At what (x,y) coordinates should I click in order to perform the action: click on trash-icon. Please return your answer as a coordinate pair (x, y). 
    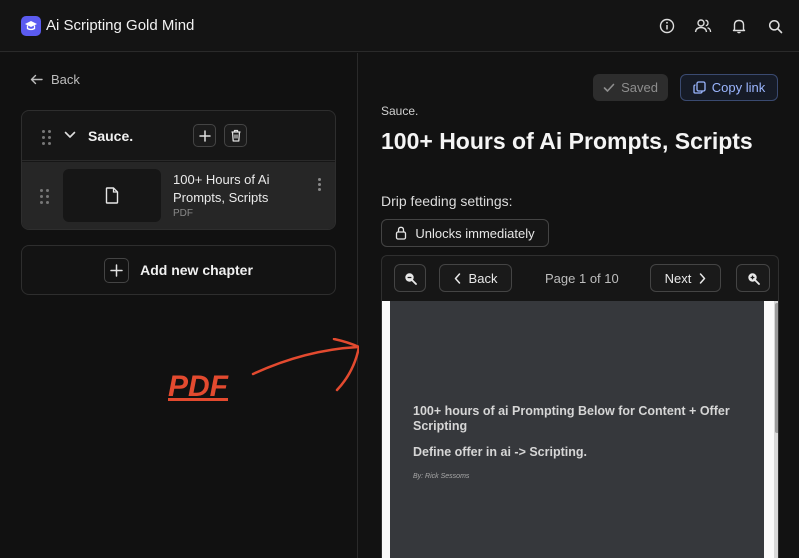
    Looking at the image, I should click on (235, 135).